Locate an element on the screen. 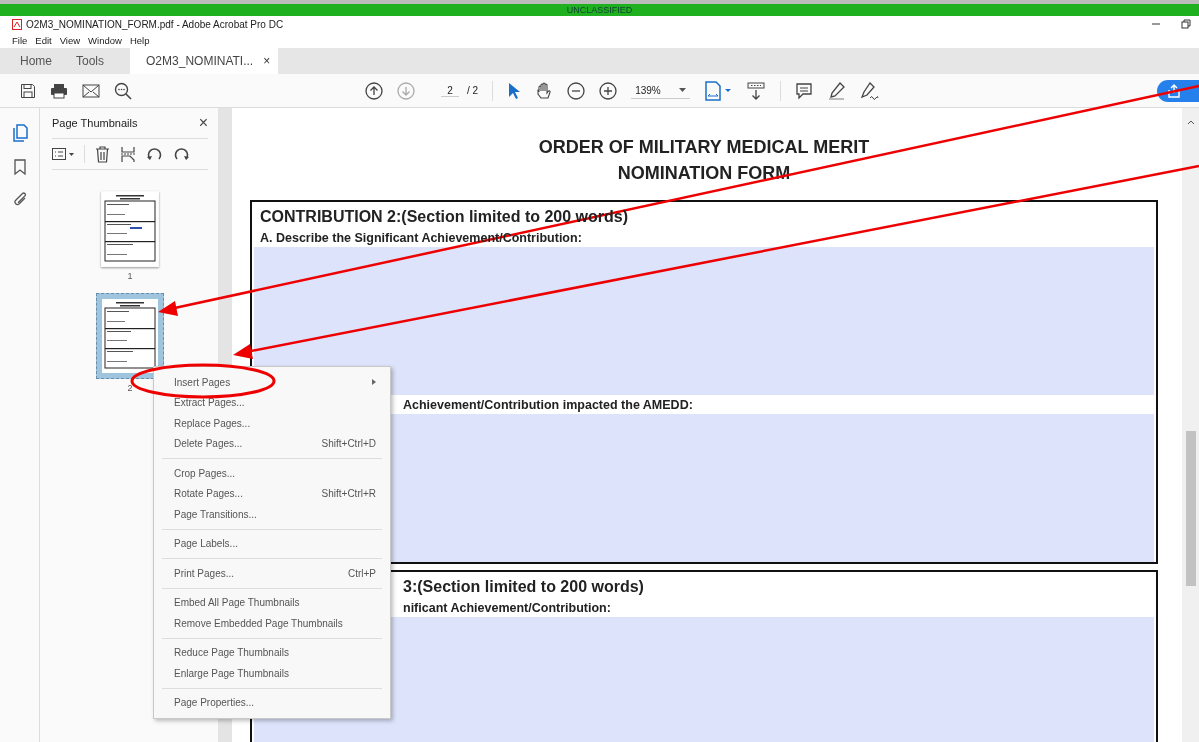 The width and height of the screenshot is (1199, 742). pointer-icon is located at coordinates (514, 90).